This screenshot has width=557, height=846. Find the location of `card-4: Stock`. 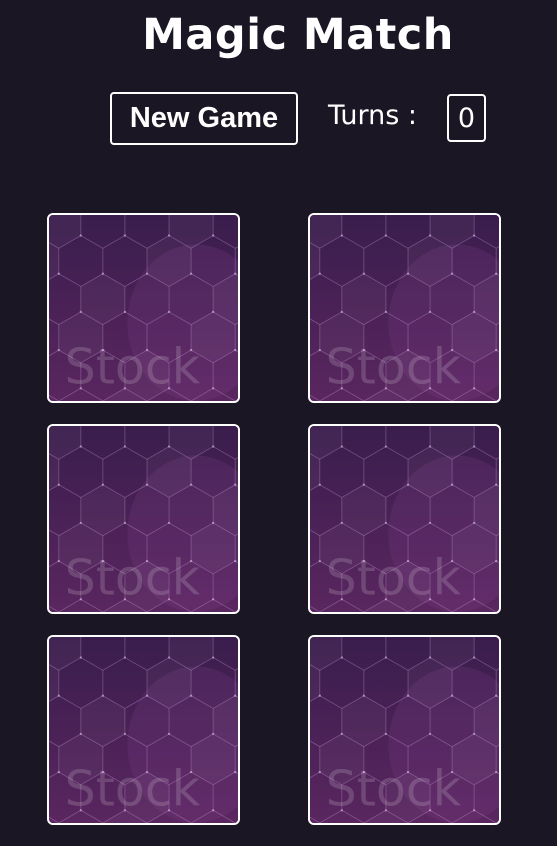

card-4: Stock is located at coordinates (404, 519).